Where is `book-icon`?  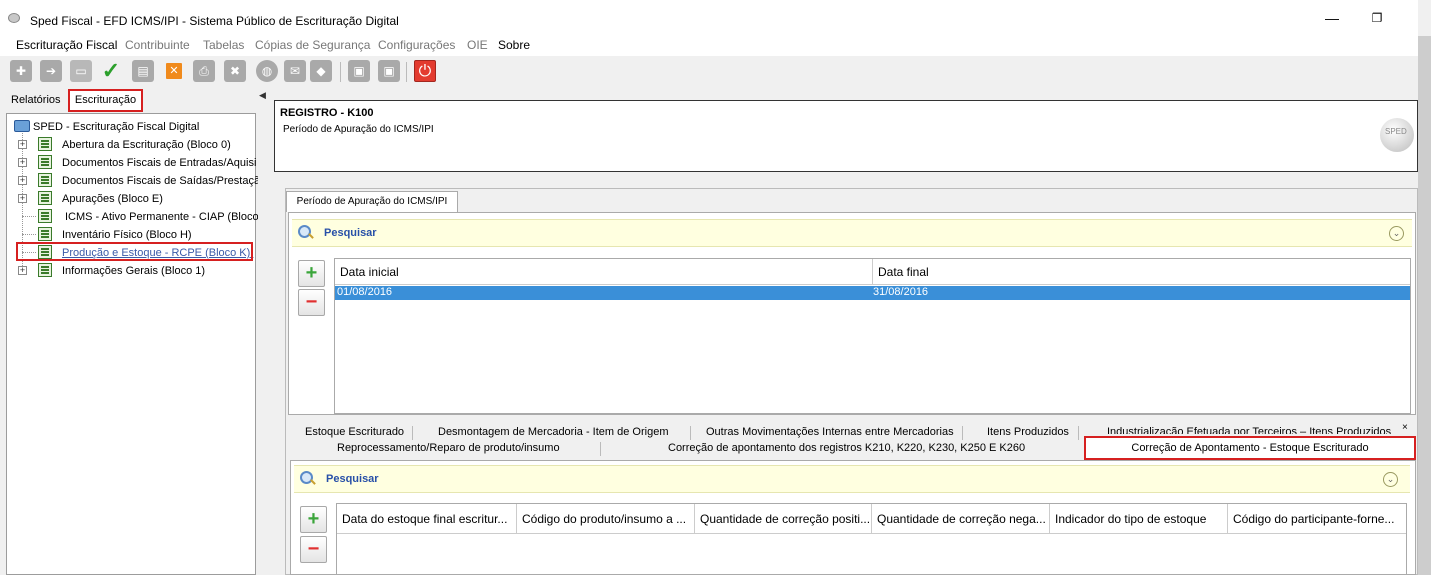
book-icon is located at coordinates (22, 126).